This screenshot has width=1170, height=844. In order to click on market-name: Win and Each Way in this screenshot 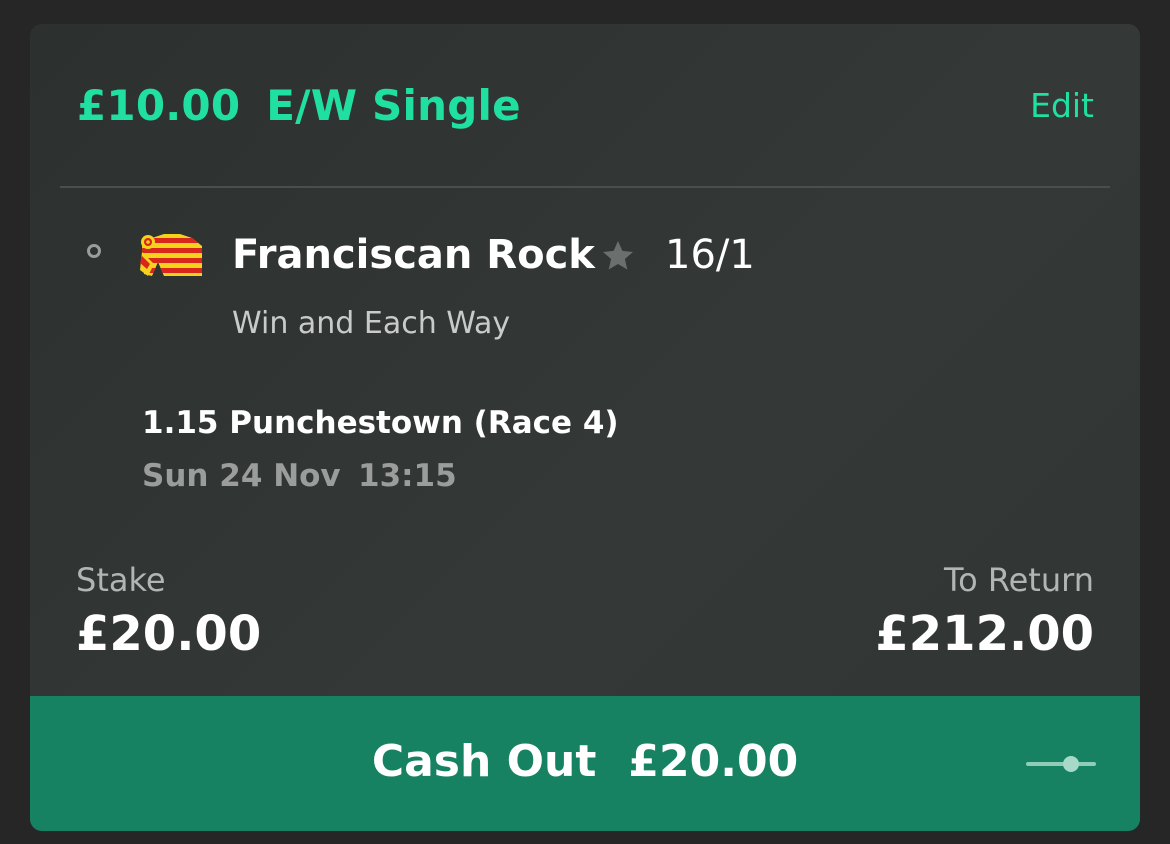, I will do `click(371, 323)`.